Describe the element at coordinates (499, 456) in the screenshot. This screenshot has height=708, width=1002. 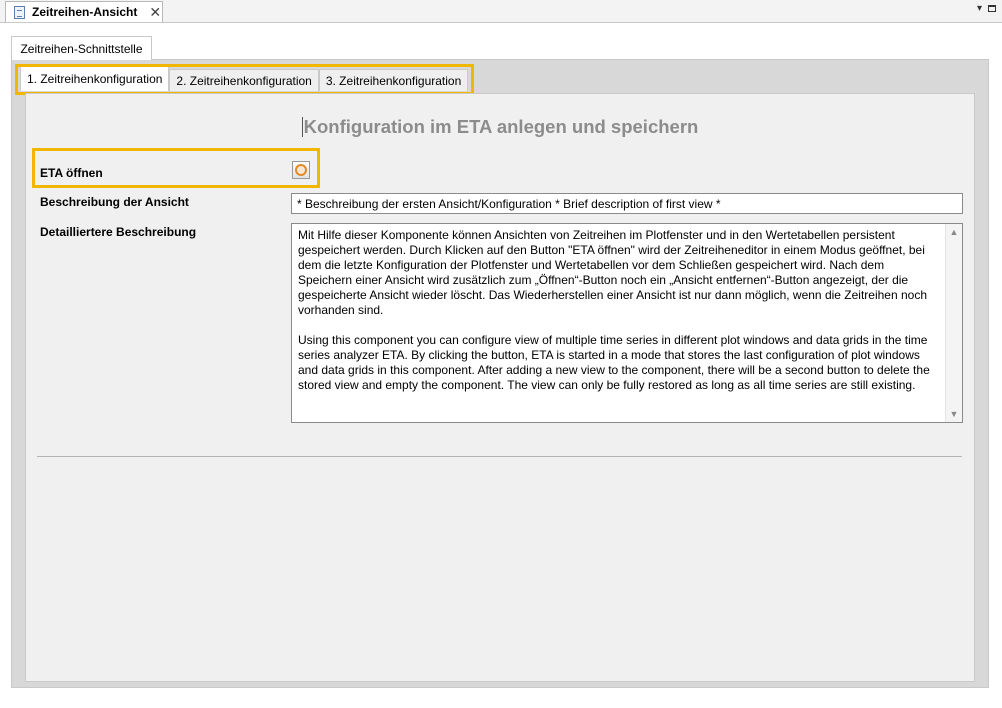
I see `section-divider` at that location.